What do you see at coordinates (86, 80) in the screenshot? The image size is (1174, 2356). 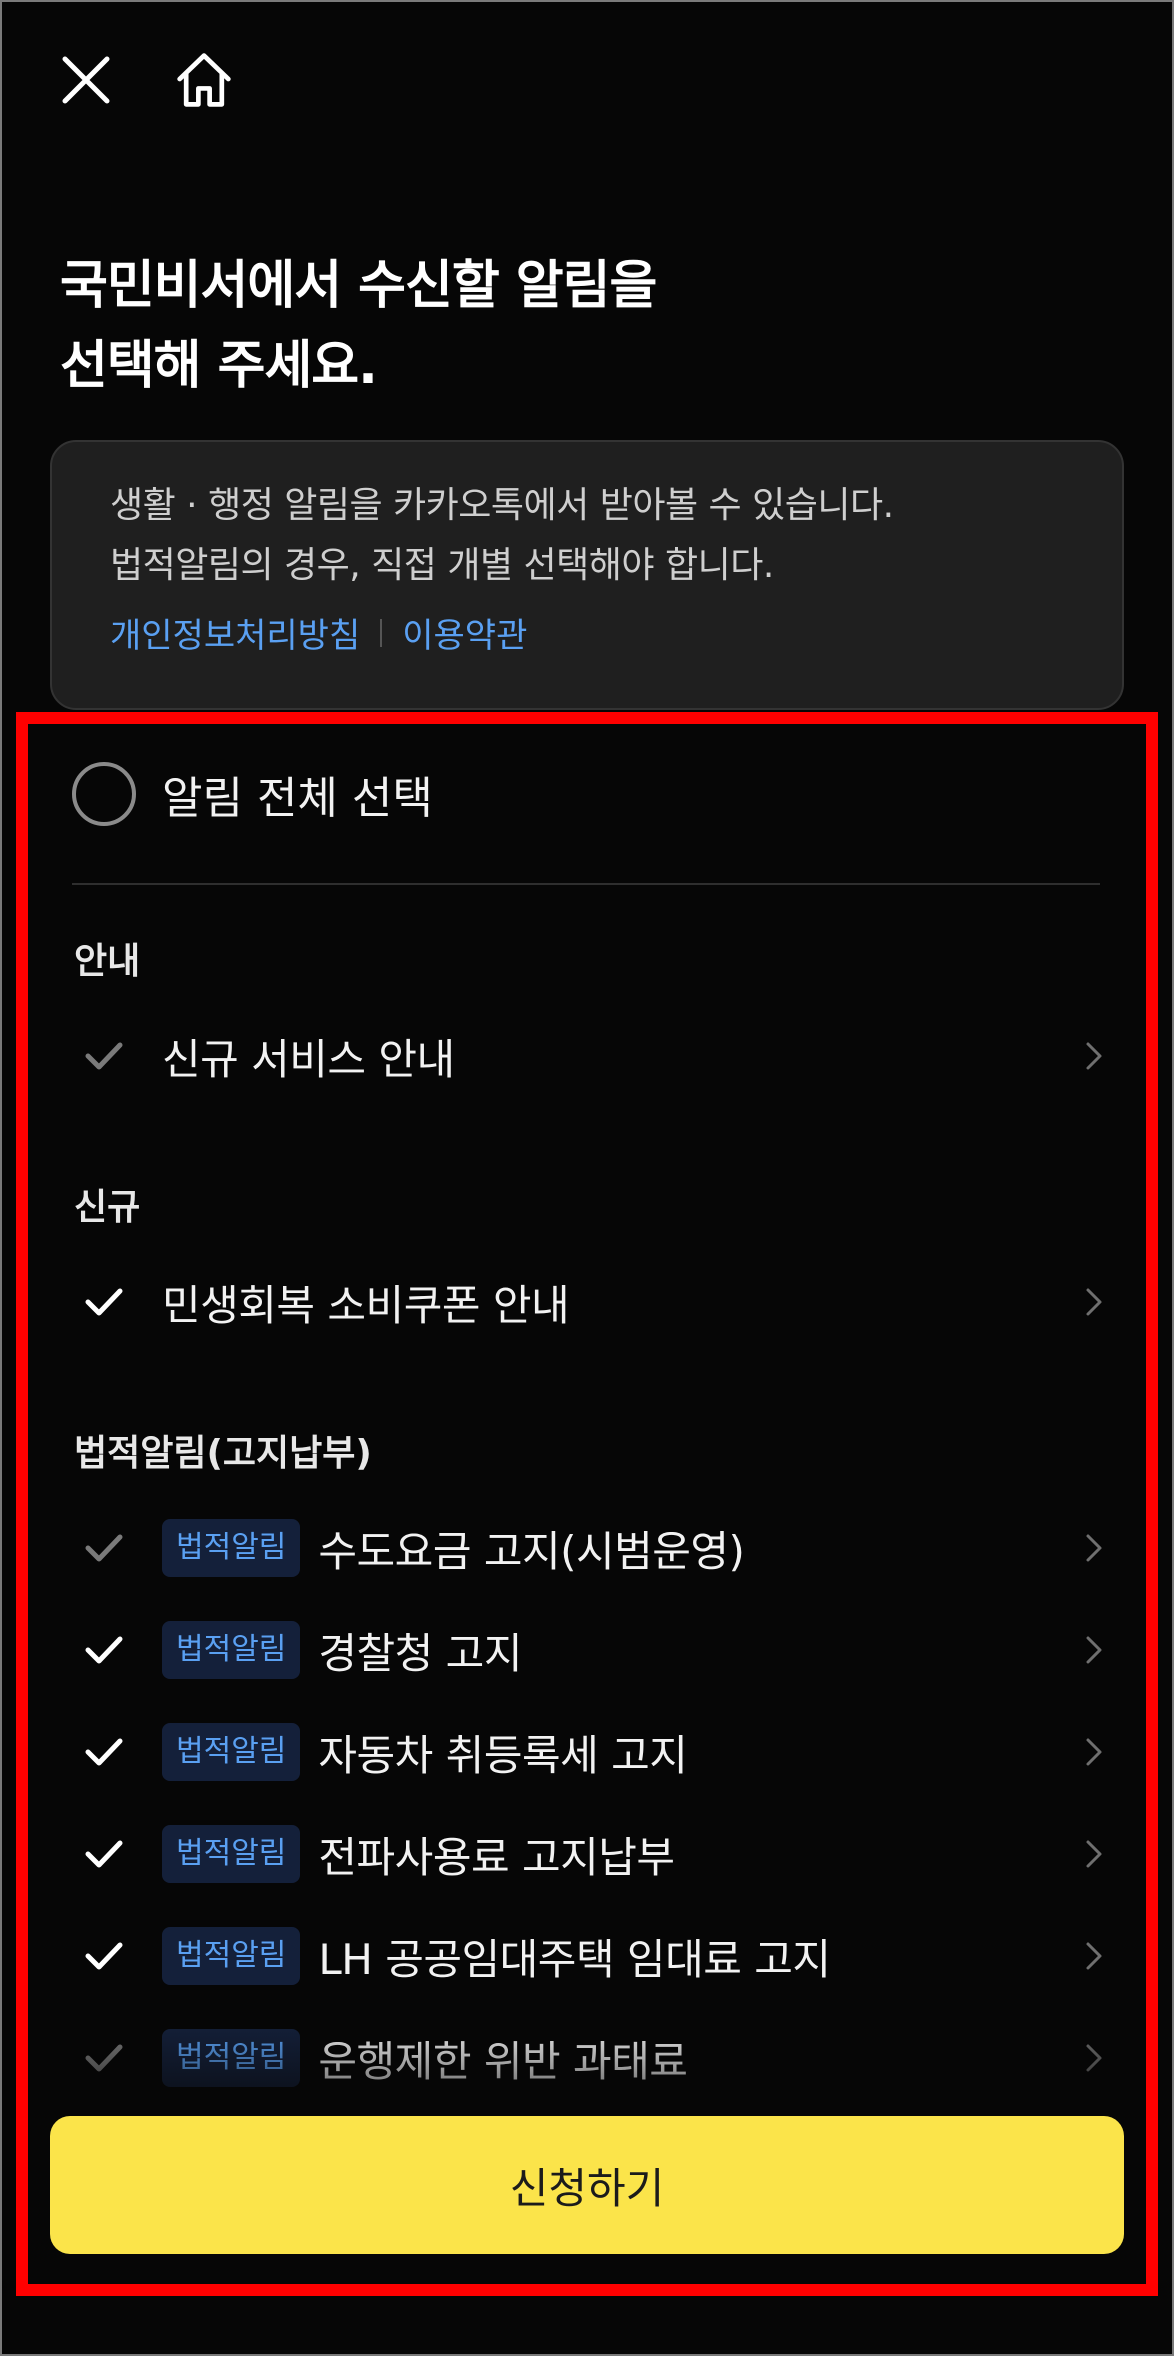 I see `close-icon` at bounding box center [86, 80].